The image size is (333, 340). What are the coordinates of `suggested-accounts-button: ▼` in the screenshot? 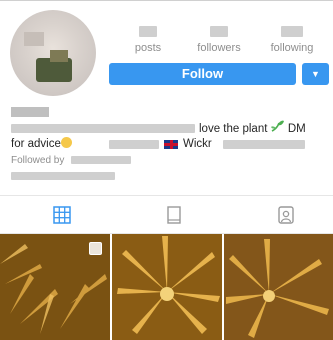 It's located at (315, 74).